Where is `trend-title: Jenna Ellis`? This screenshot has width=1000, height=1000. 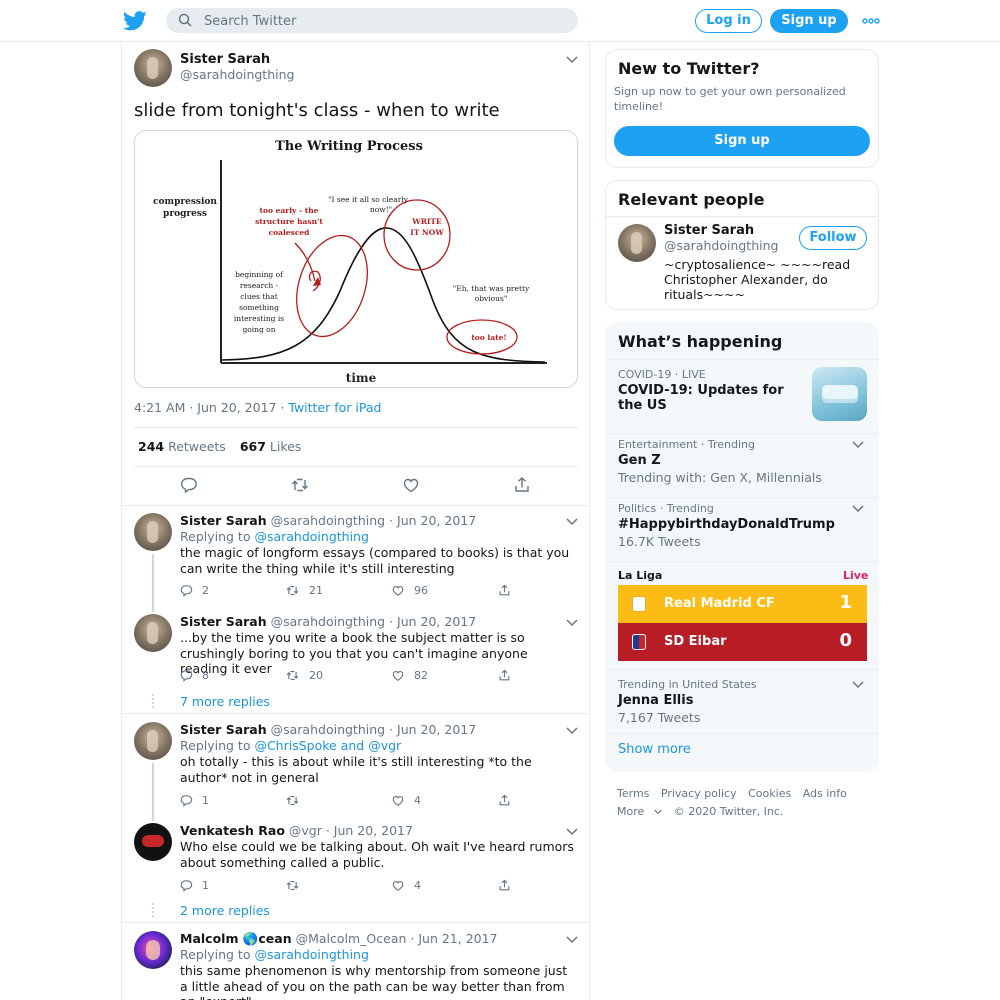
trend-title: Jenna Ellis is located at coordinates (656, 700).